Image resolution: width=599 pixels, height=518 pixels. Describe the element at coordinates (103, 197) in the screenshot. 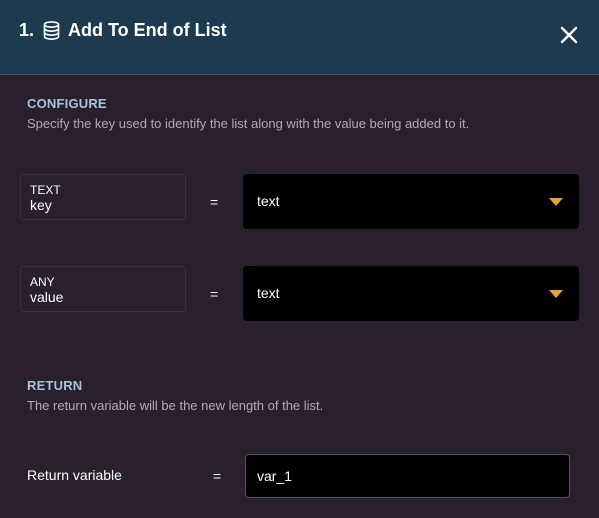

I see `argument-key-label: TEXT key` at that location.